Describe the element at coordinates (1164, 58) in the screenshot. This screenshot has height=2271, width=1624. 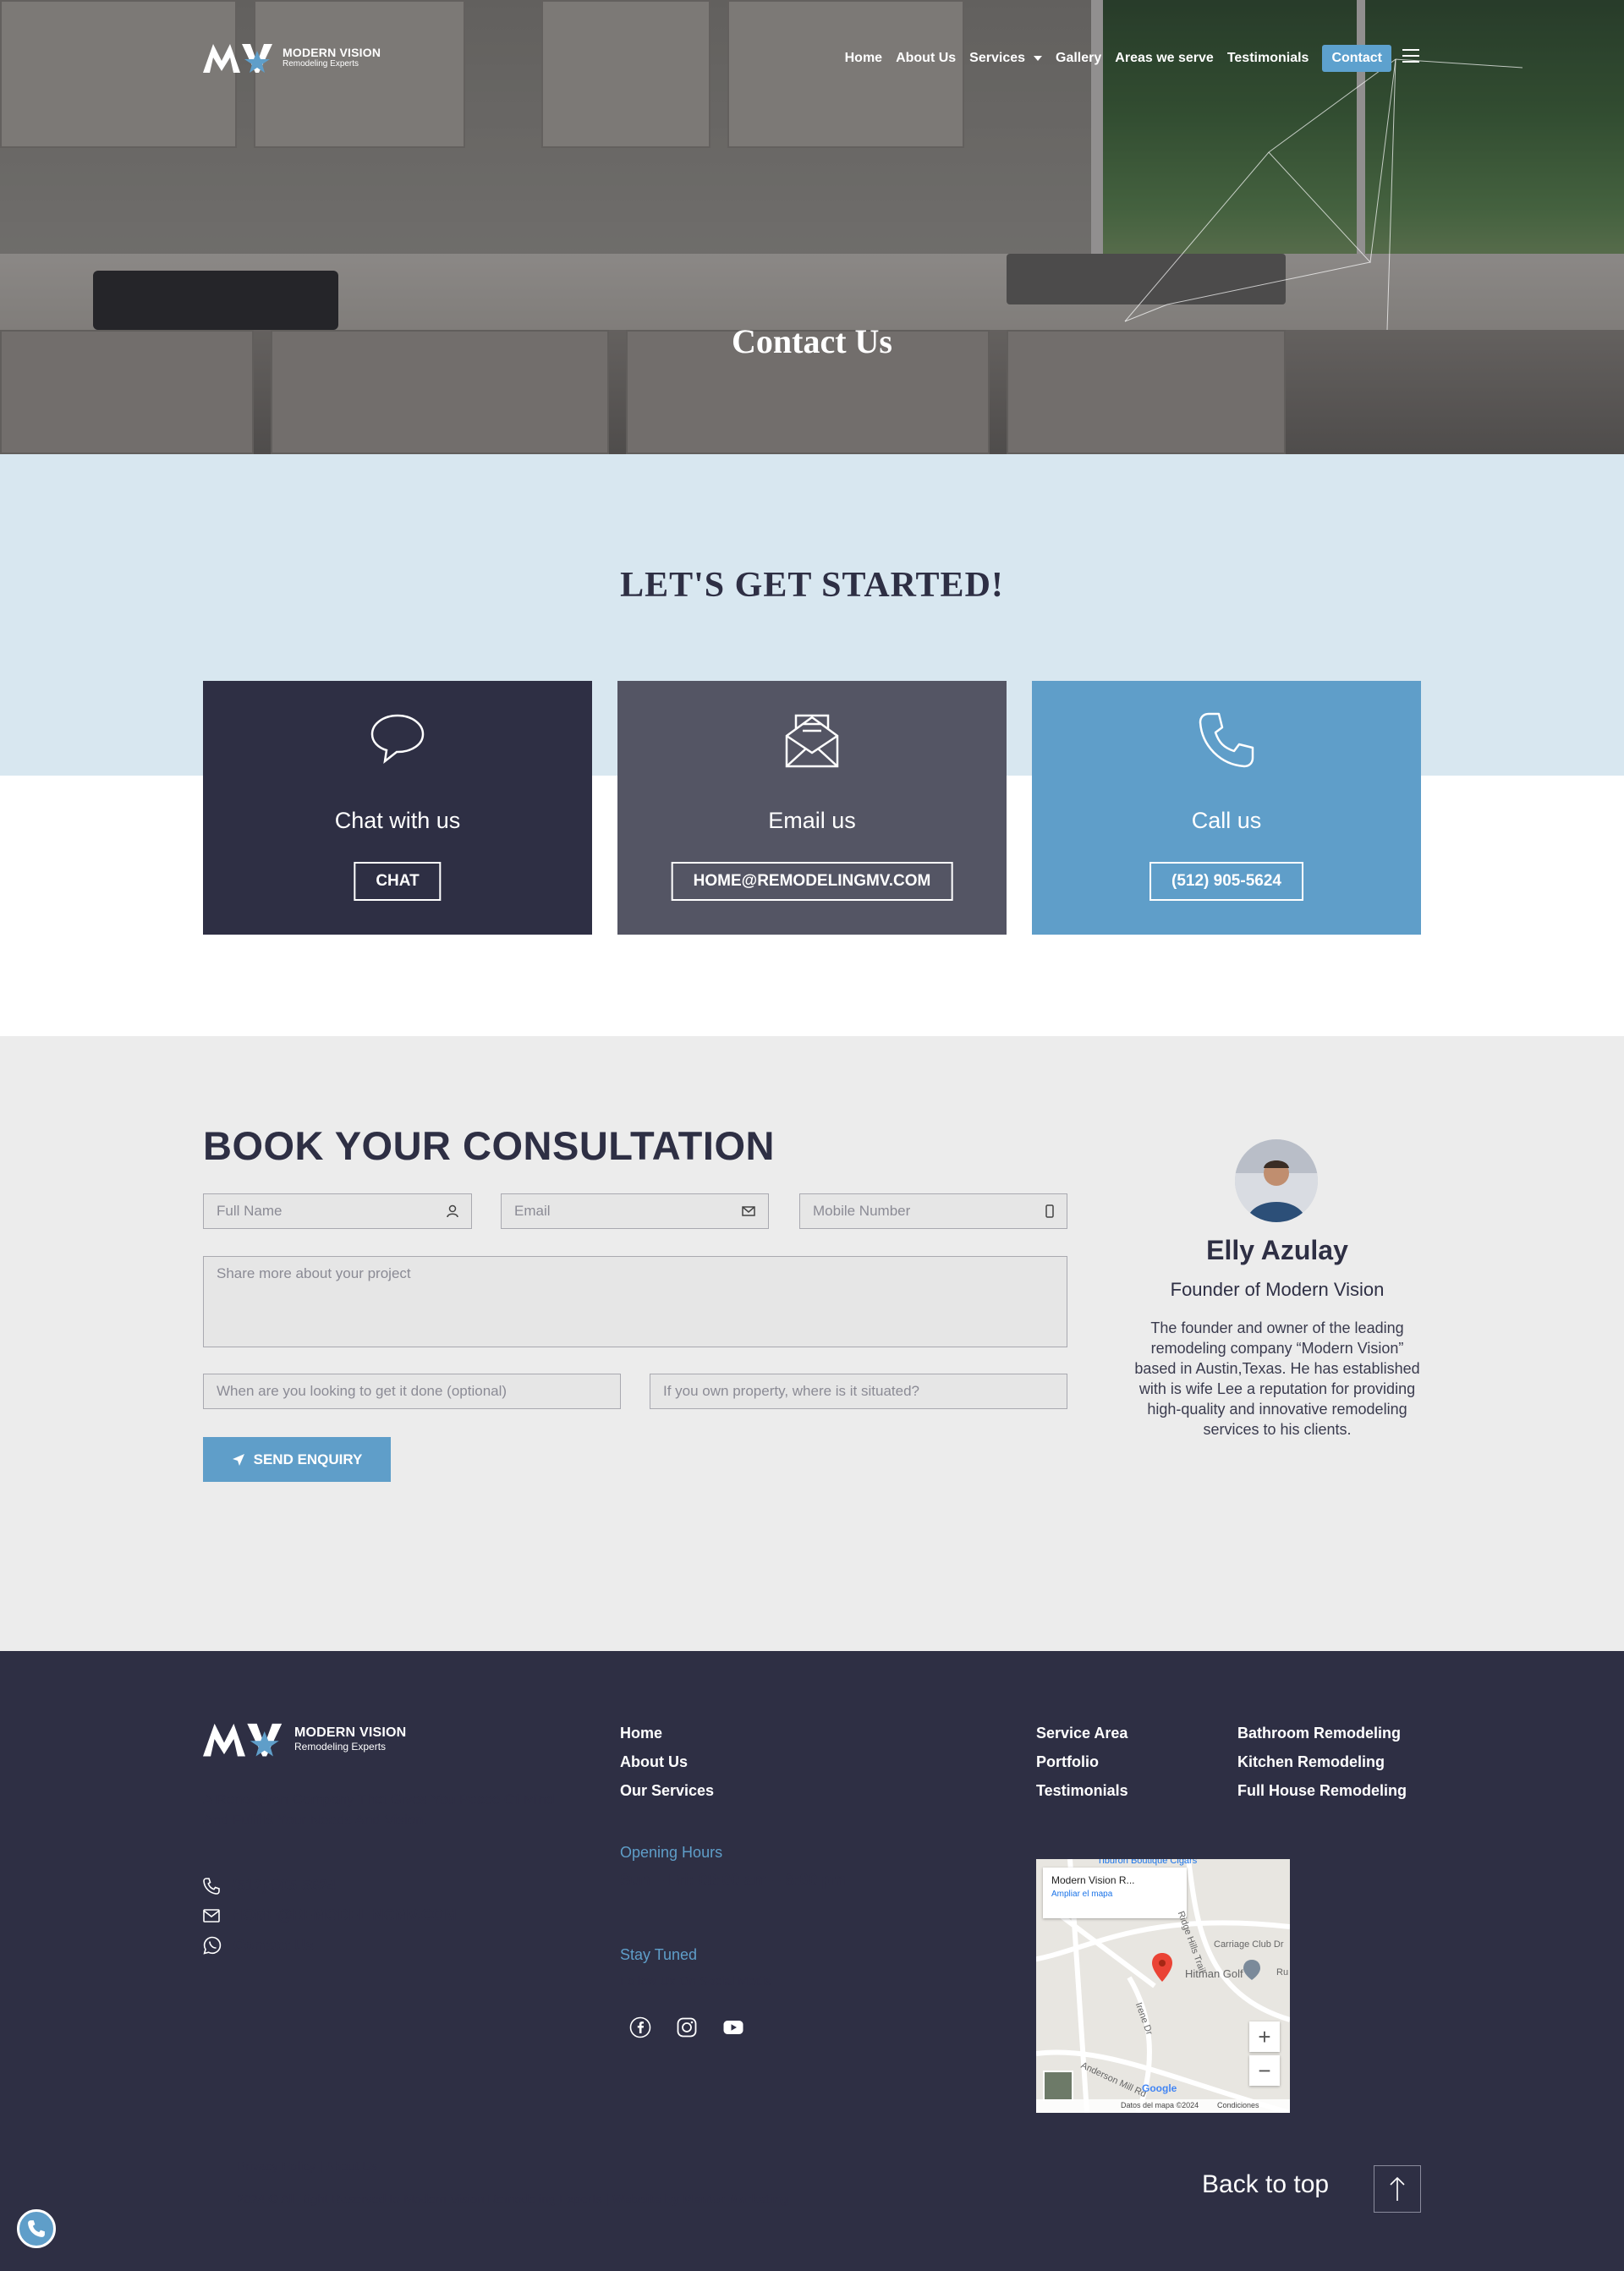
I see `nav-areas: Areas we serve` at that location.